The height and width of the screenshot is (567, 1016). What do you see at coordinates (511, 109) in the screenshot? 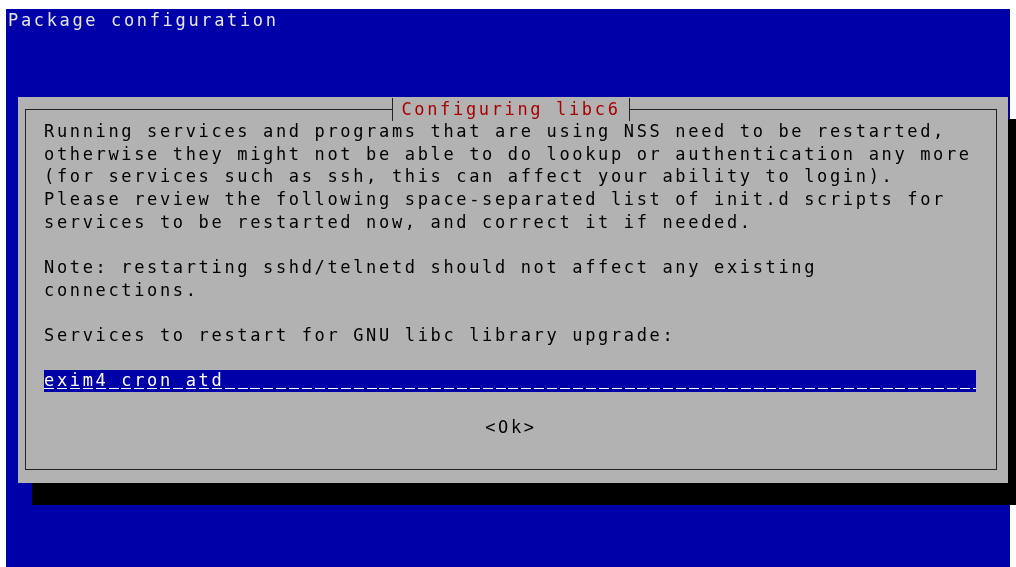
I see `dialog-title: Configuring libc6` at bounding box center [511, 109].